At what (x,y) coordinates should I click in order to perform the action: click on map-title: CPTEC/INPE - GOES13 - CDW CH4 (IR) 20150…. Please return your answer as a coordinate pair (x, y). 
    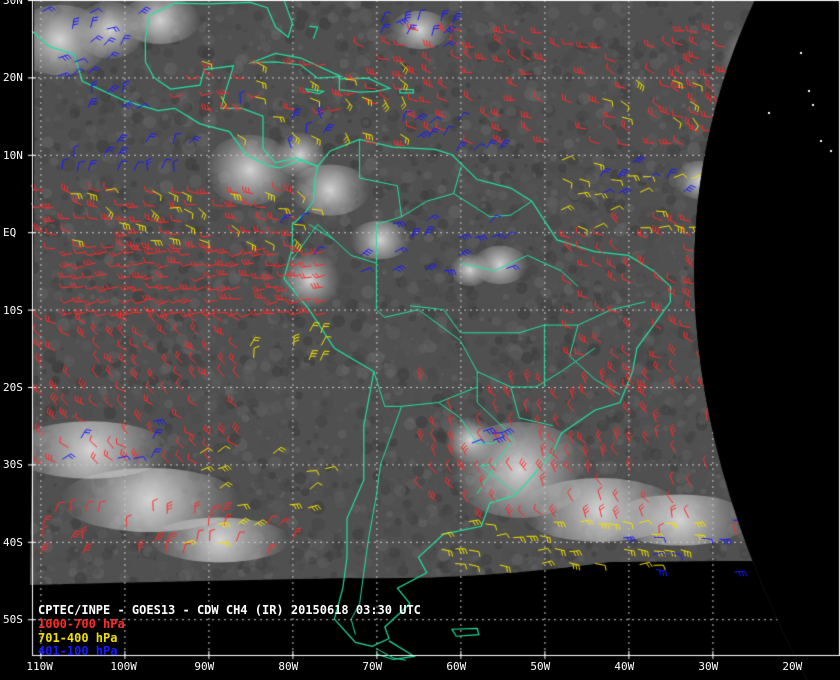
    Looking at the image, I should click on (229, 610).